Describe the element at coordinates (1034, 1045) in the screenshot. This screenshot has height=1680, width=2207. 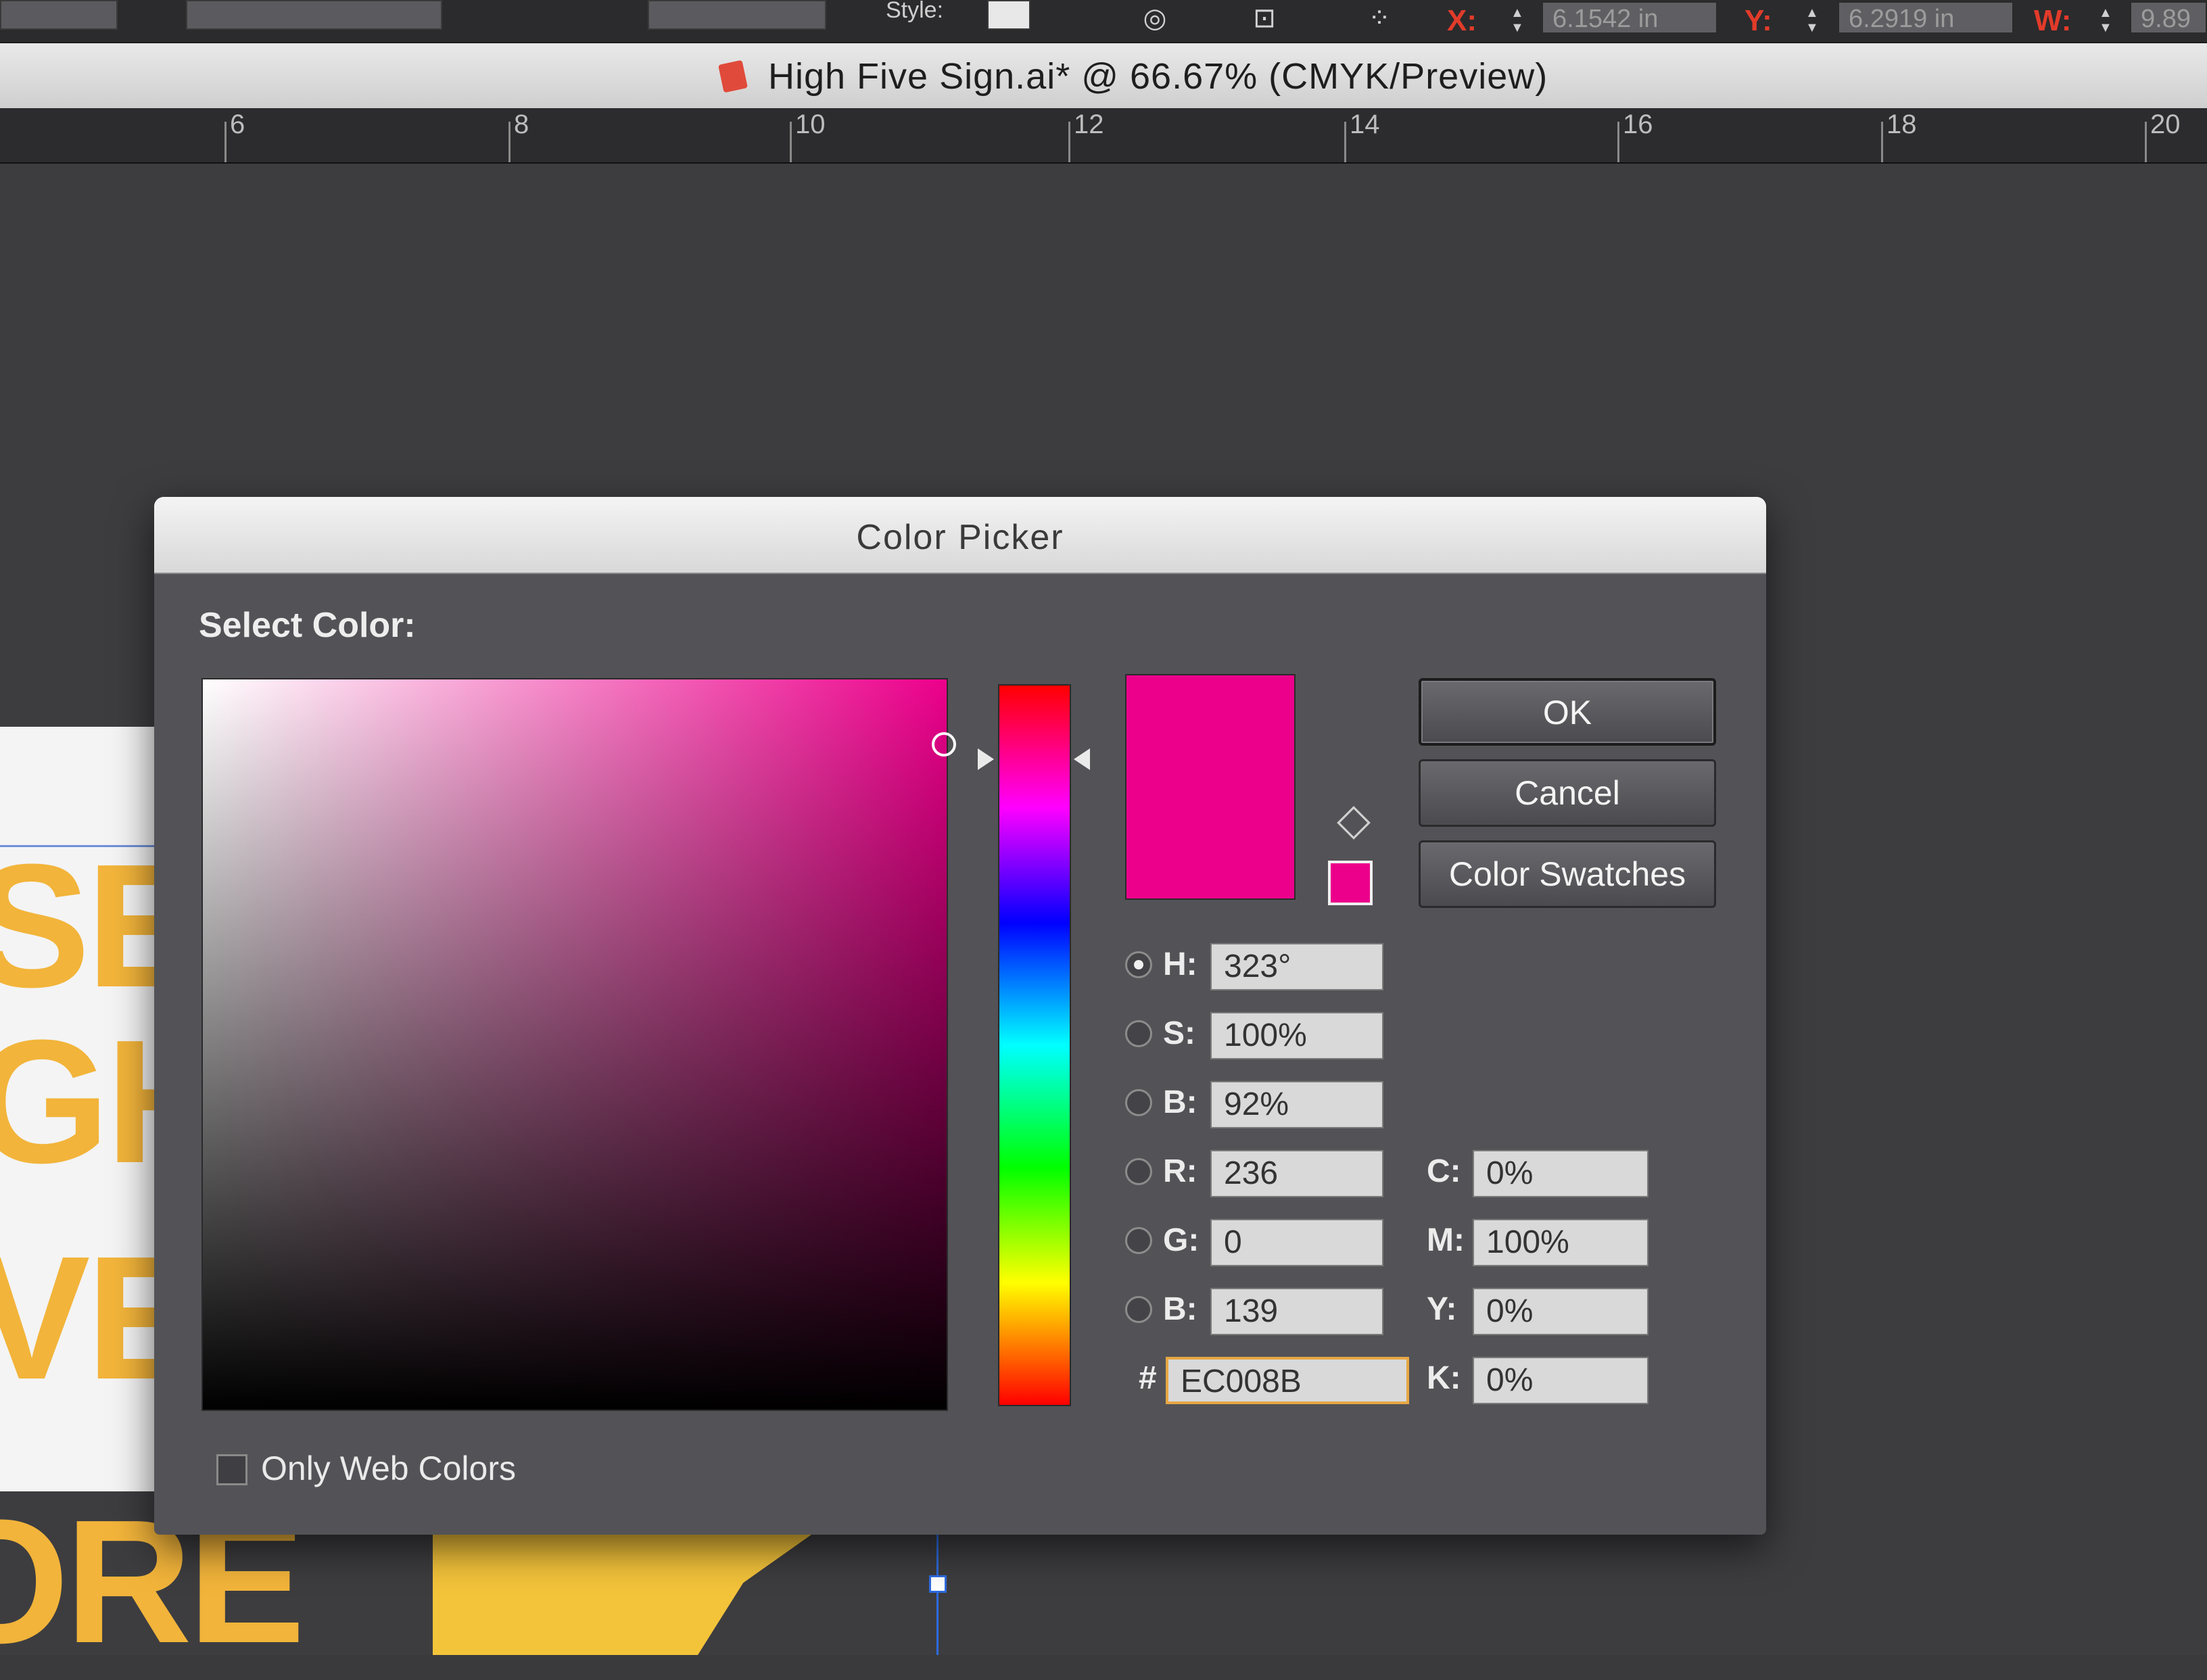
I see `hue-slider` at that location.